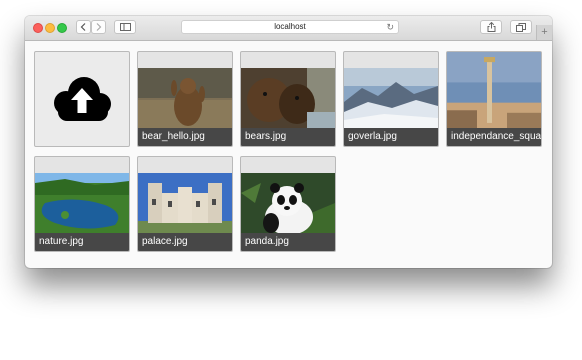  I want to click on photo-tile: nature.jpg, so click(82, 204).